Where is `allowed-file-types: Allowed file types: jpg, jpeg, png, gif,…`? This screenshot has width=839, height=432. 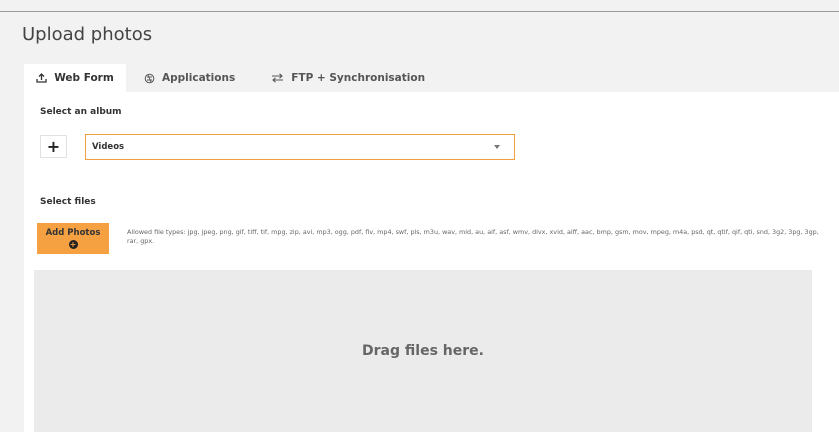 allowed-file-types: Allowed file types: jpg, jpeg, png, gif,… is located at coordinates (473, 236).